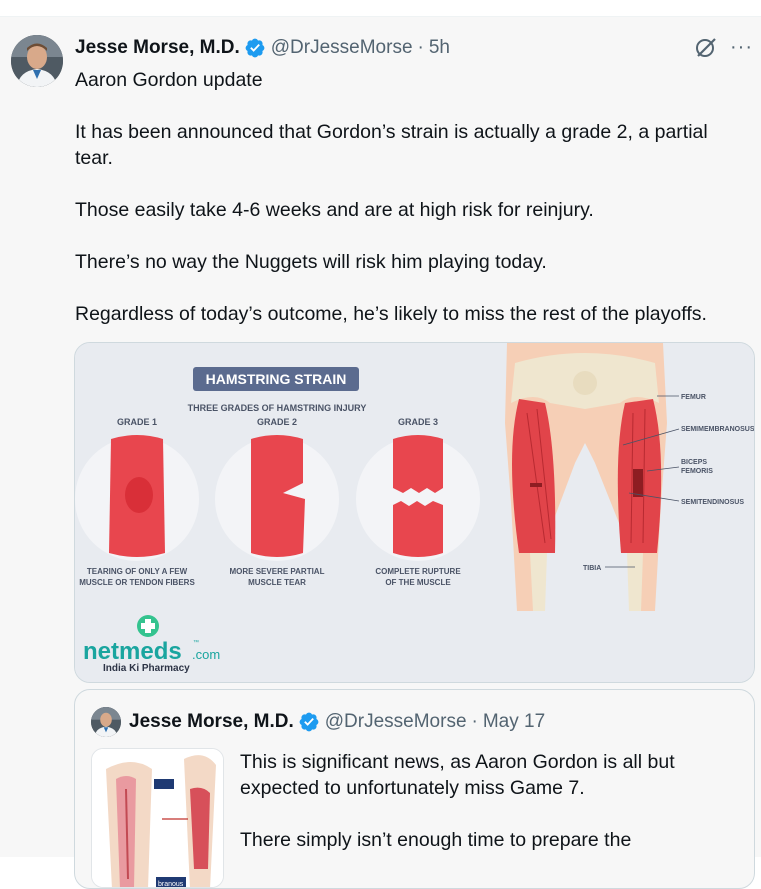 The image size is (761, 889). I want to click on brand-tagline: India Ki Pharmacy, so click(146, 668).